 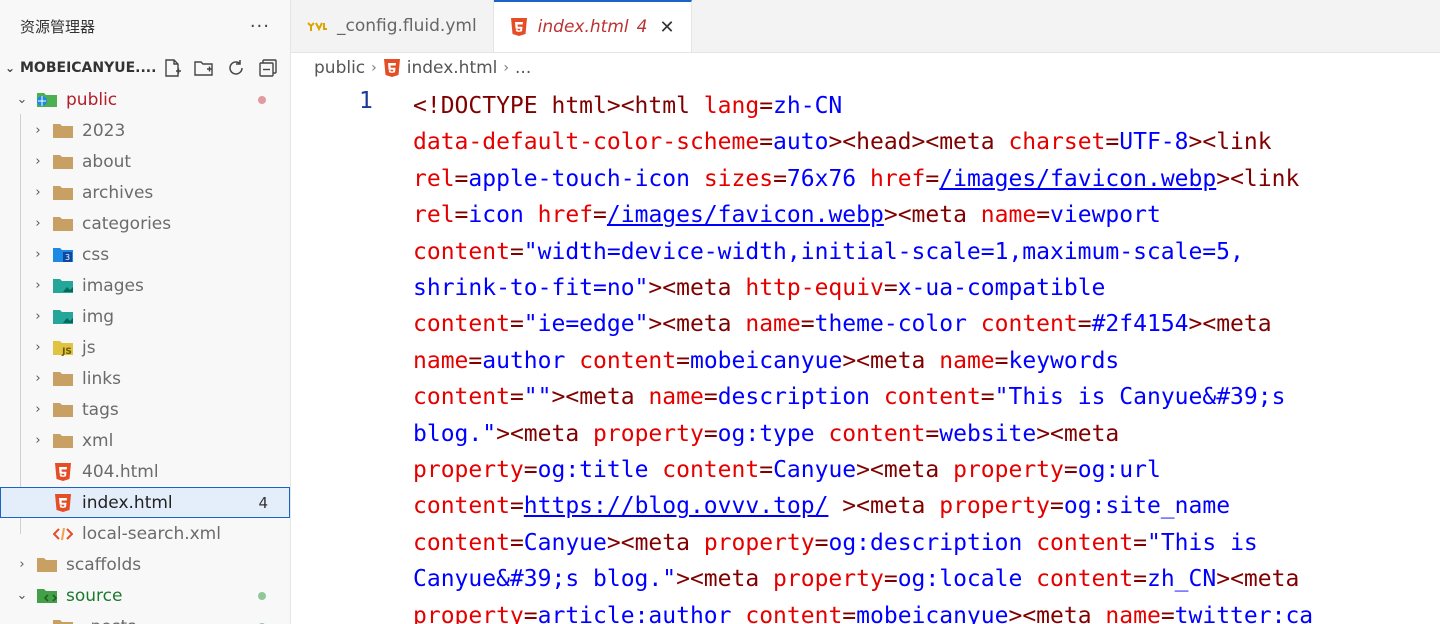 I want to click on tree-item-label: local-search.xml, so click(x=151, y=533).